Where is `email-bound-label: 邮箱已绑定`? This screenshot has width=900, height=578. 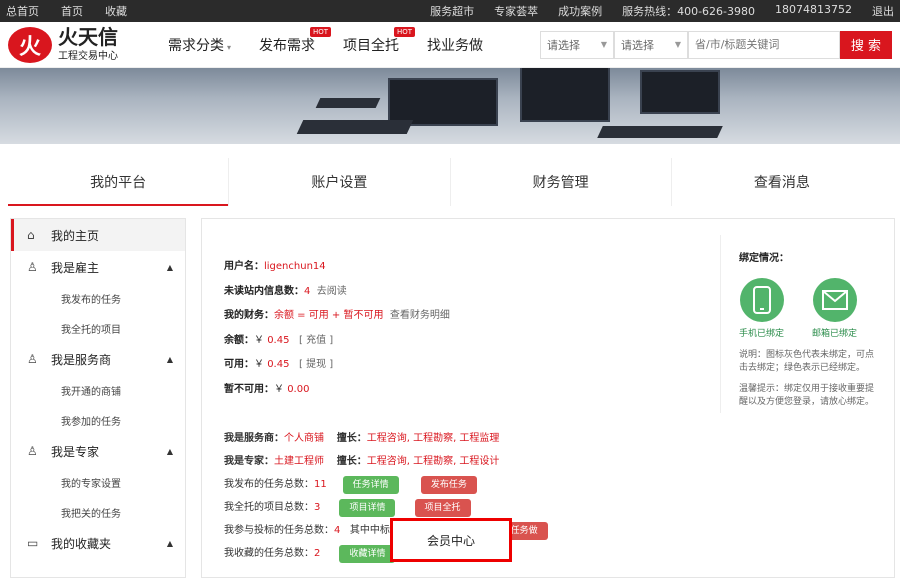 email-bound-label: 邮箱已绑定 is located at coordinates (835, 334).